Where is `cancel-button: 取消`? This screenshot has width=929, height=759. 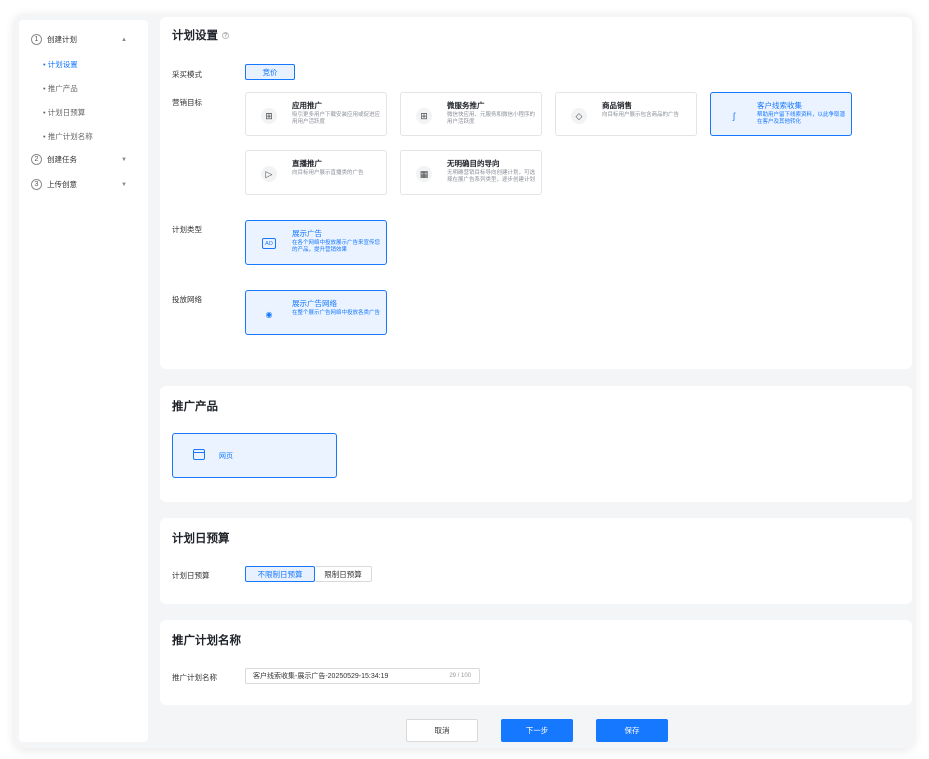
cancel-button: 取消 is located at coordinates (442, 730).